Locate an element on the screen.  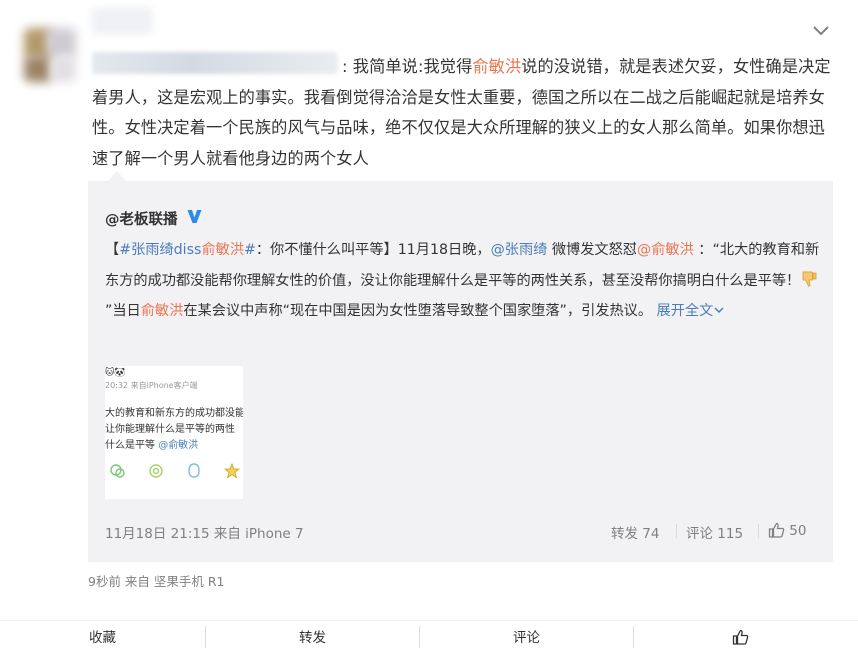
chevron-down-icon is located at coordinates (821, 31).